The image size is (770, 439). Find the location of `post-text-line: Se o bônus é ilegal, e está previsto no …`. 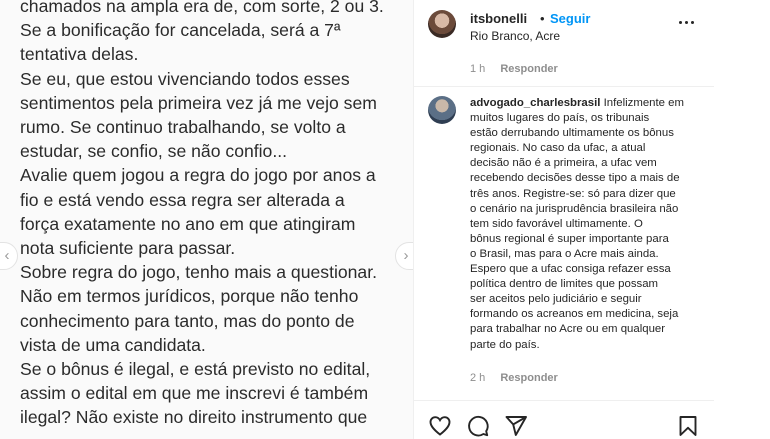

post-text-line: Se o bônus é ilegal, e está previsto no … is located at coordinates (195, 369).